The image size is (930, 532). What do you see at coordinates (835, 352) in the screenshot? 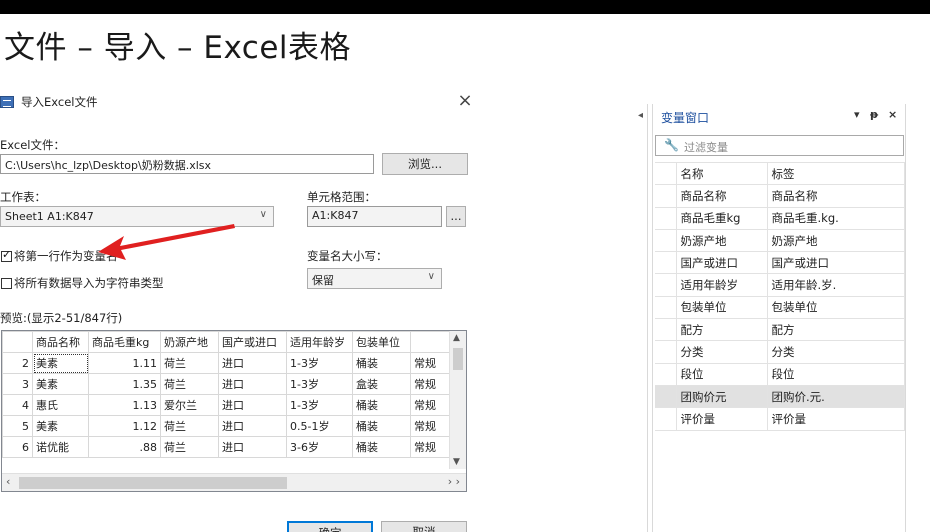
I see `variable-label: 分类` at bounding box center [835, 352].